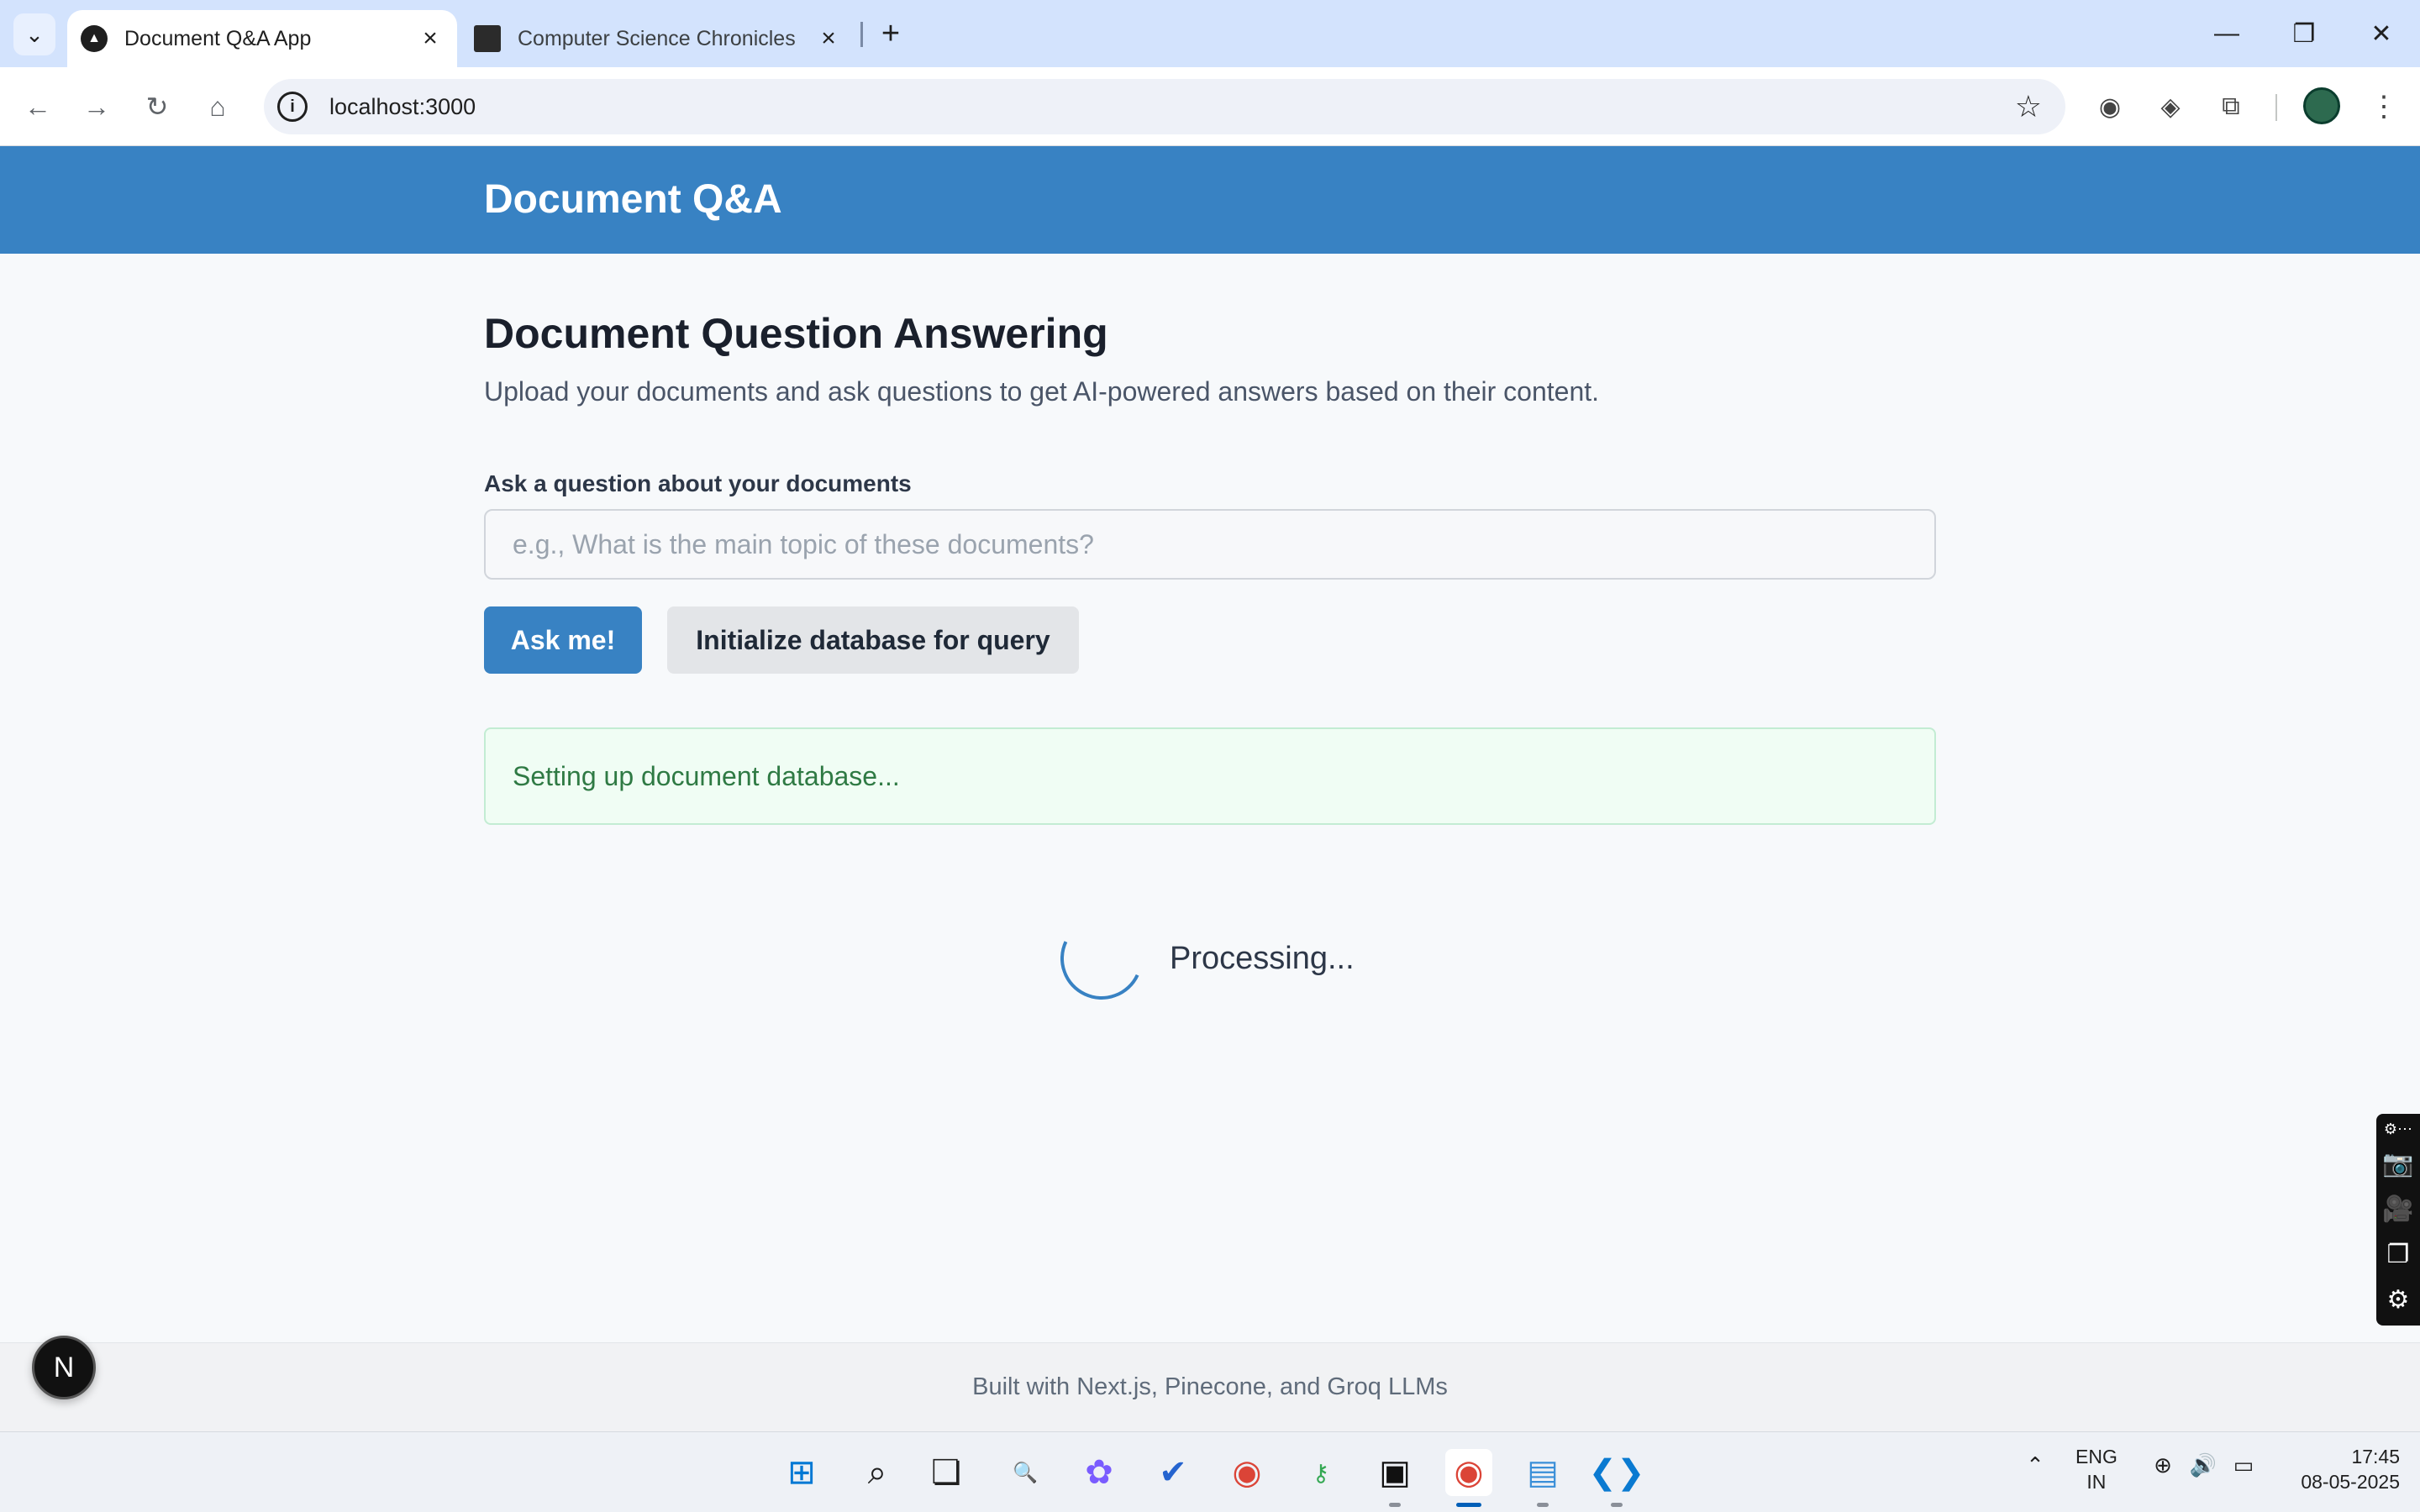 The image size is (2420, 1512). What do you see at coordinates (2398, 1208) in the screenshot?
I see `video-camera-icon: 🎥` at bounding box center [2398, 1208].